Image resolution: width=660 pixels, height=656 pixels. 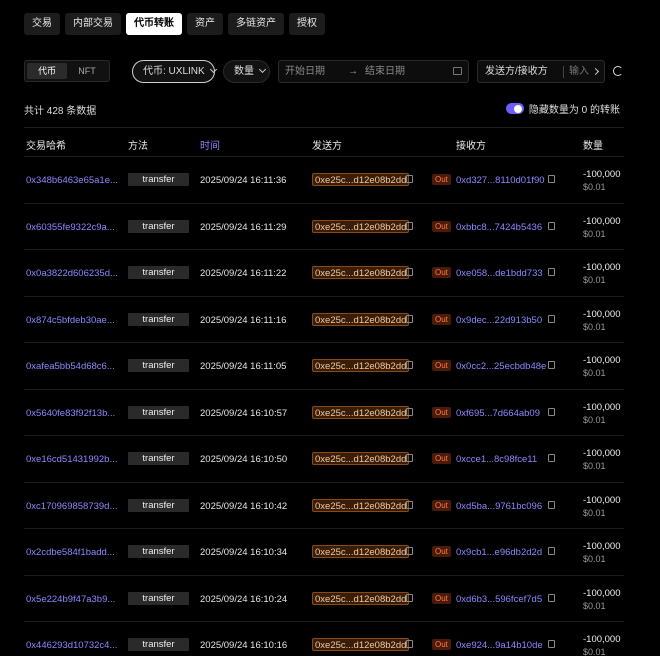 What do you see at coordinates (618, 71) in the screenshot?
I see `refresh-icon` at bounding box center [618, 71].